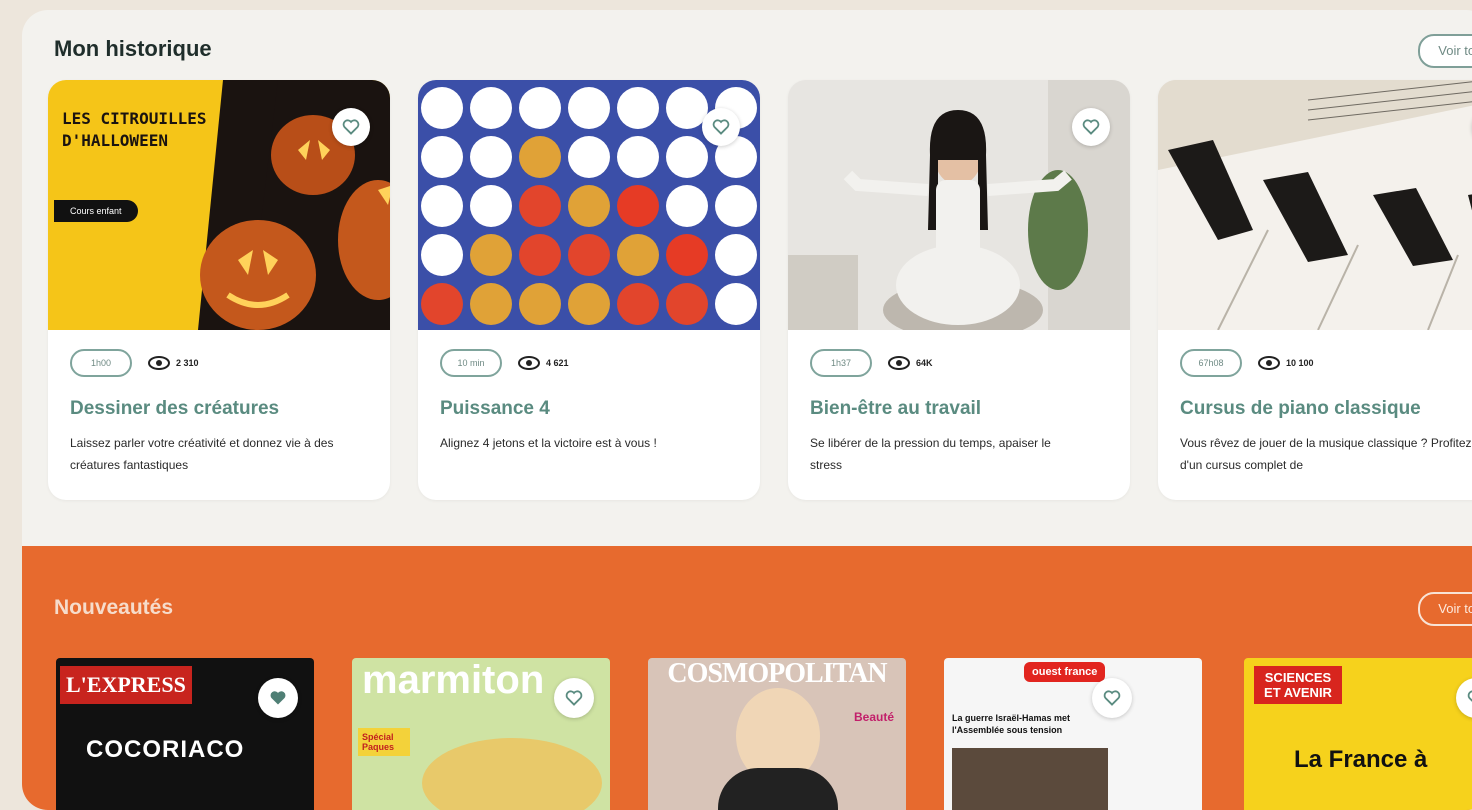 The height and width of the screenshot is (810, 1472). What do you see at coordinates (165, 749) in the screenshot?
I see `magazine-headline: COCORIACO` at bounding box center [165, 749].